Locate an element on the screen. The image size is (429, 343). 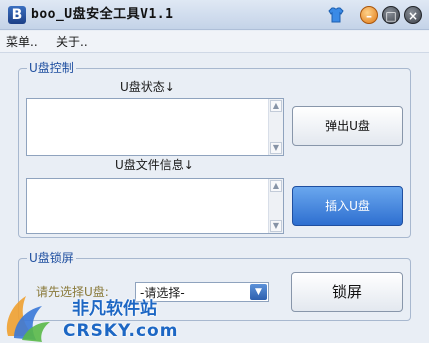
crsky-logo-icon is located at coordinates (28, 319).